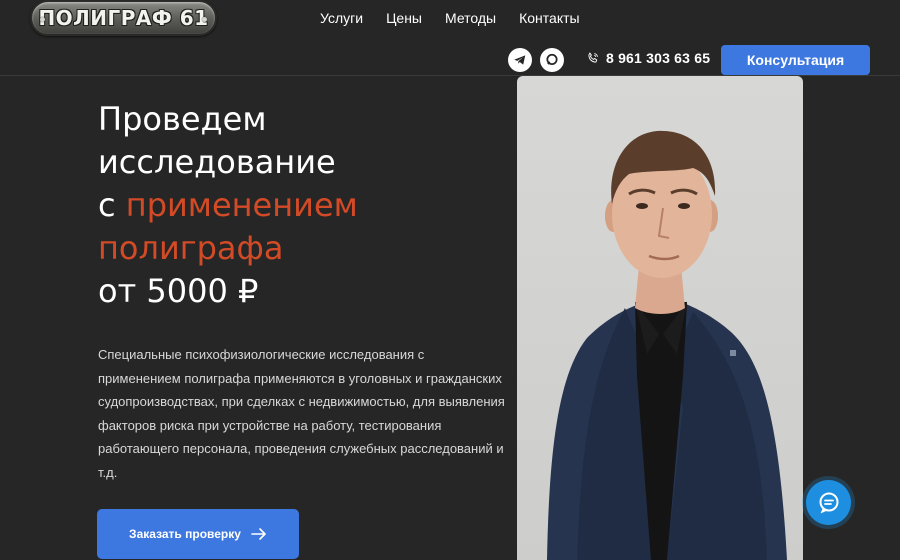  I want to click on phone-block: 8 961 303 63 65, so click(648, 58).